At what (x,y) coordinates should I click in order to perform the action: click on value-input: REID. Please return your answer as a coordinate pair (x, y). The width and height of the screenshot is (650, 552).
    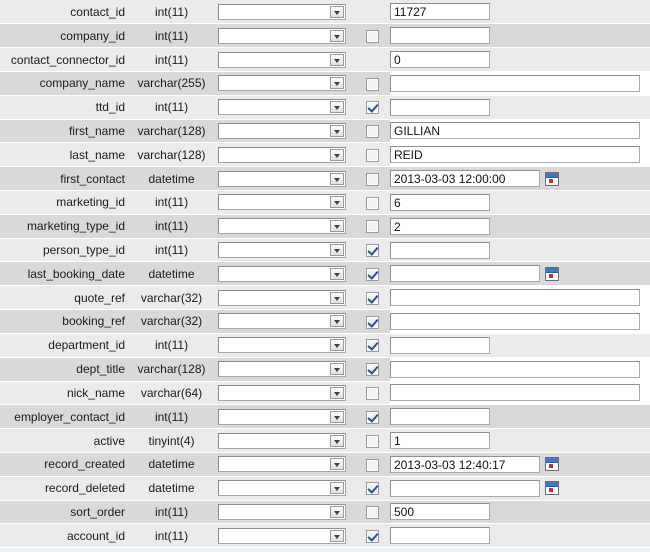
    Looking at the image, I should click on (515, 155).